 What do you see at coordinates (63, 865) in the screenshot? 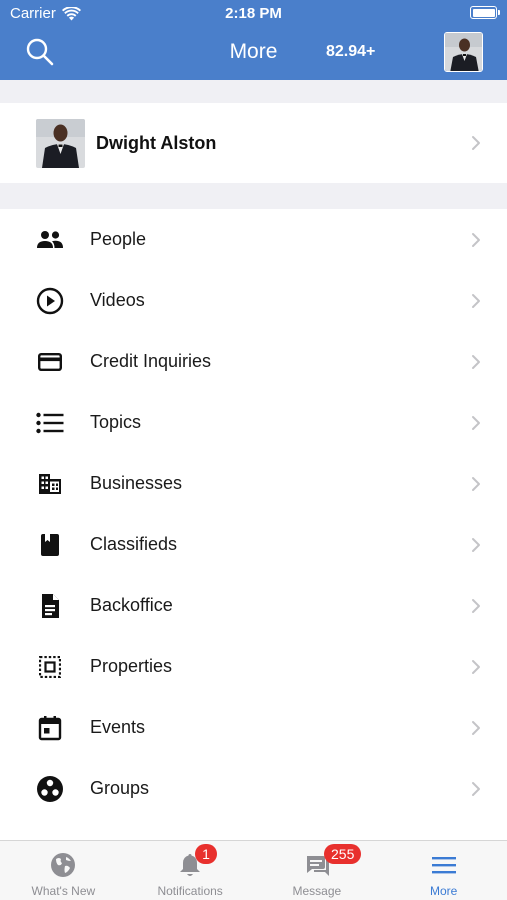
I see `globe-icon` at bounding box center [63, 865].